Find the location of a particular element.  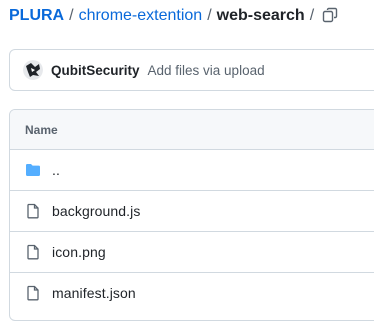

user-avatar-icon is located at coordinates (33, 70).